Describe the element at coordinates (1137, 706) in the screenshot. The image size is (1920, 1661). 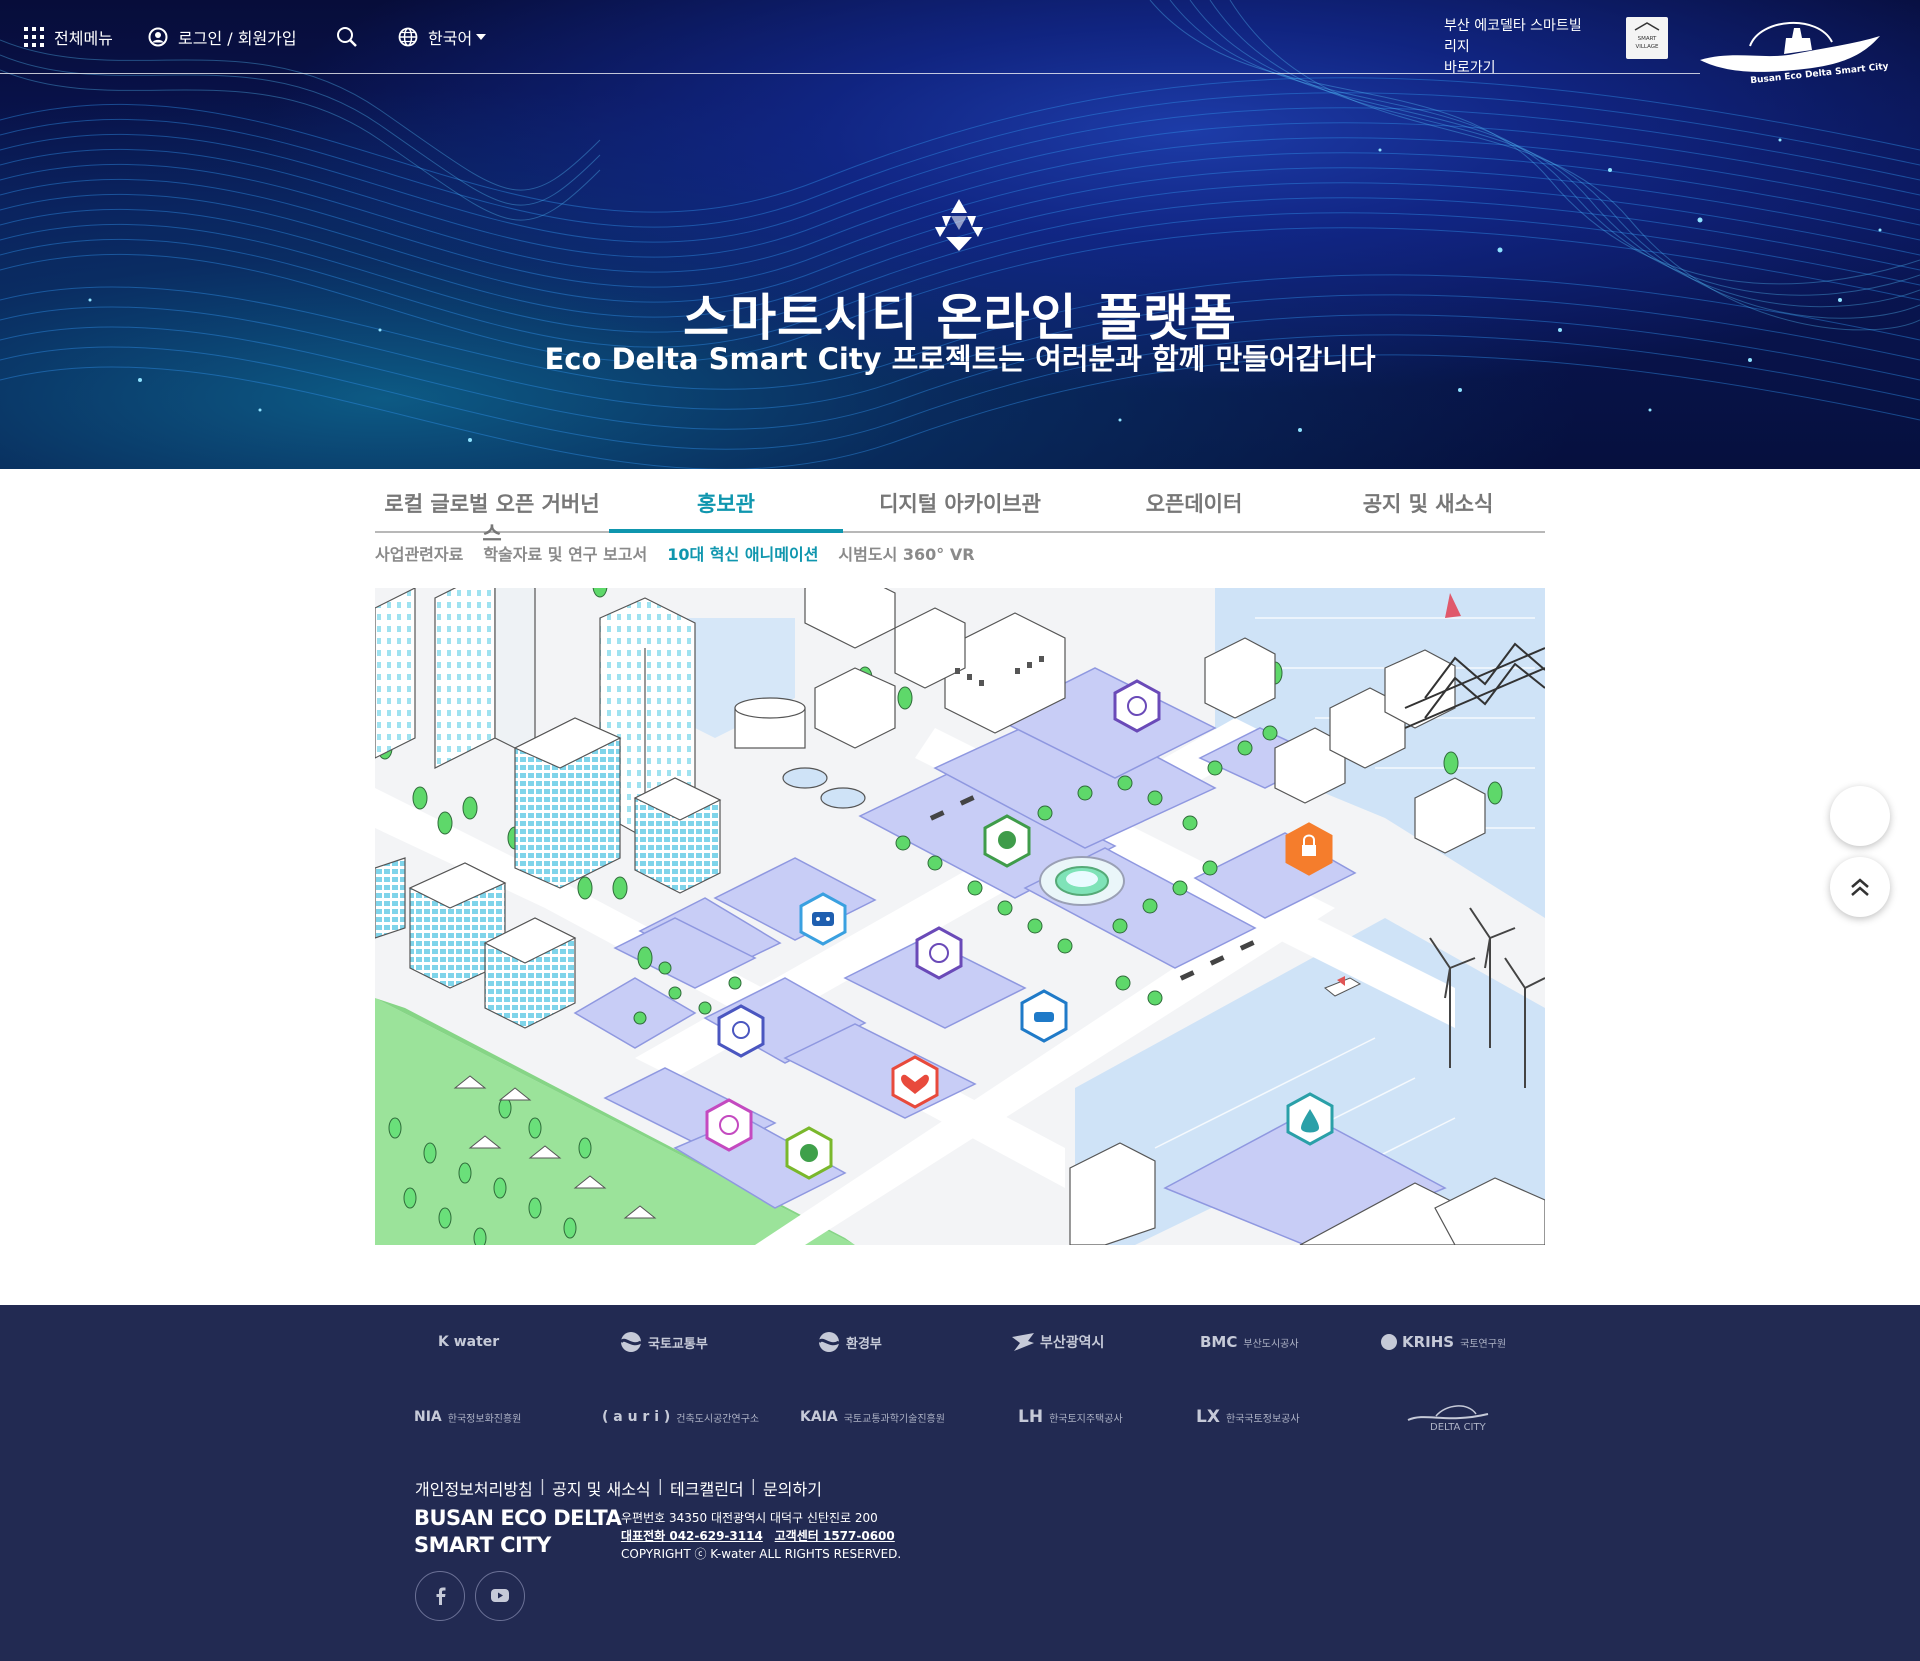
I see `pin-time-hex-icon` at that location.